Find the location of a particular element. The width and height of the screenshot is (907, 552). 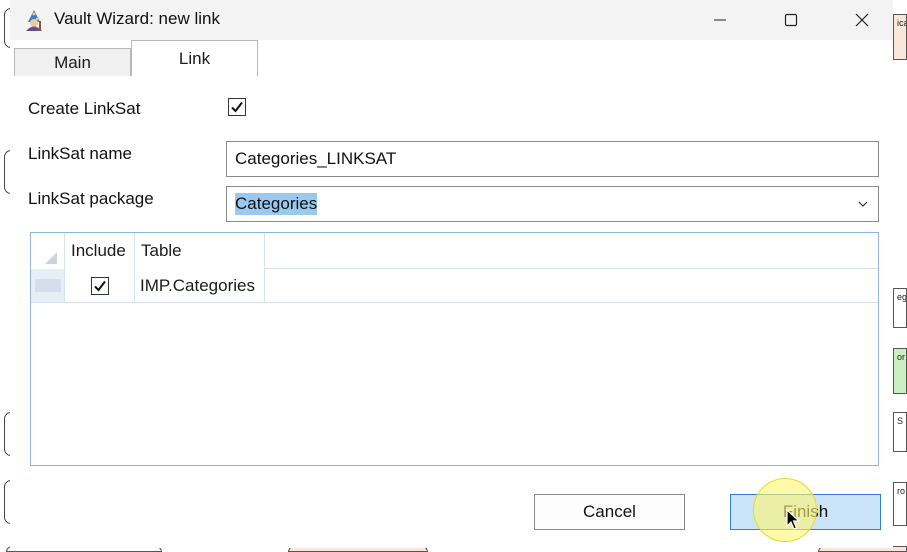

tab-main: Main is located at coordinates (72, 62).